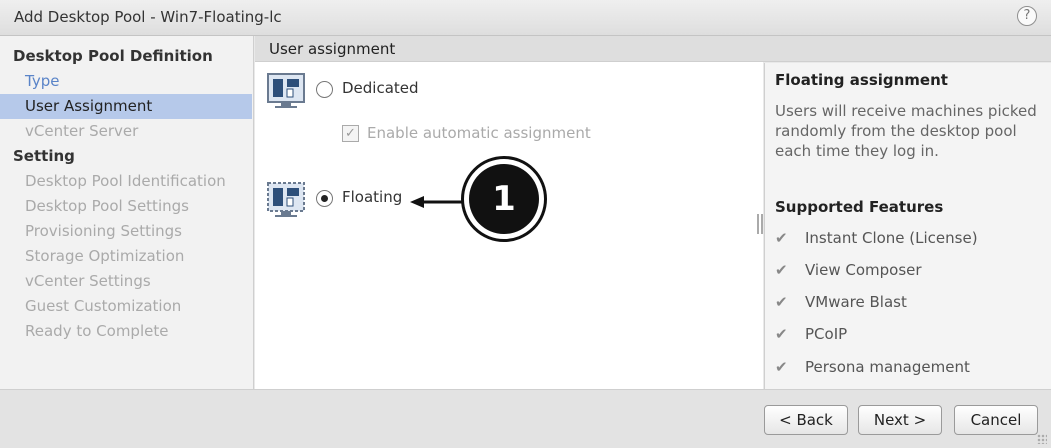 This screenshot has width=1051, height=448. What do you see at coordinates (653, 49) in the screenshot?
I see `section-title: User assignment` at bounding box center [653, 49].